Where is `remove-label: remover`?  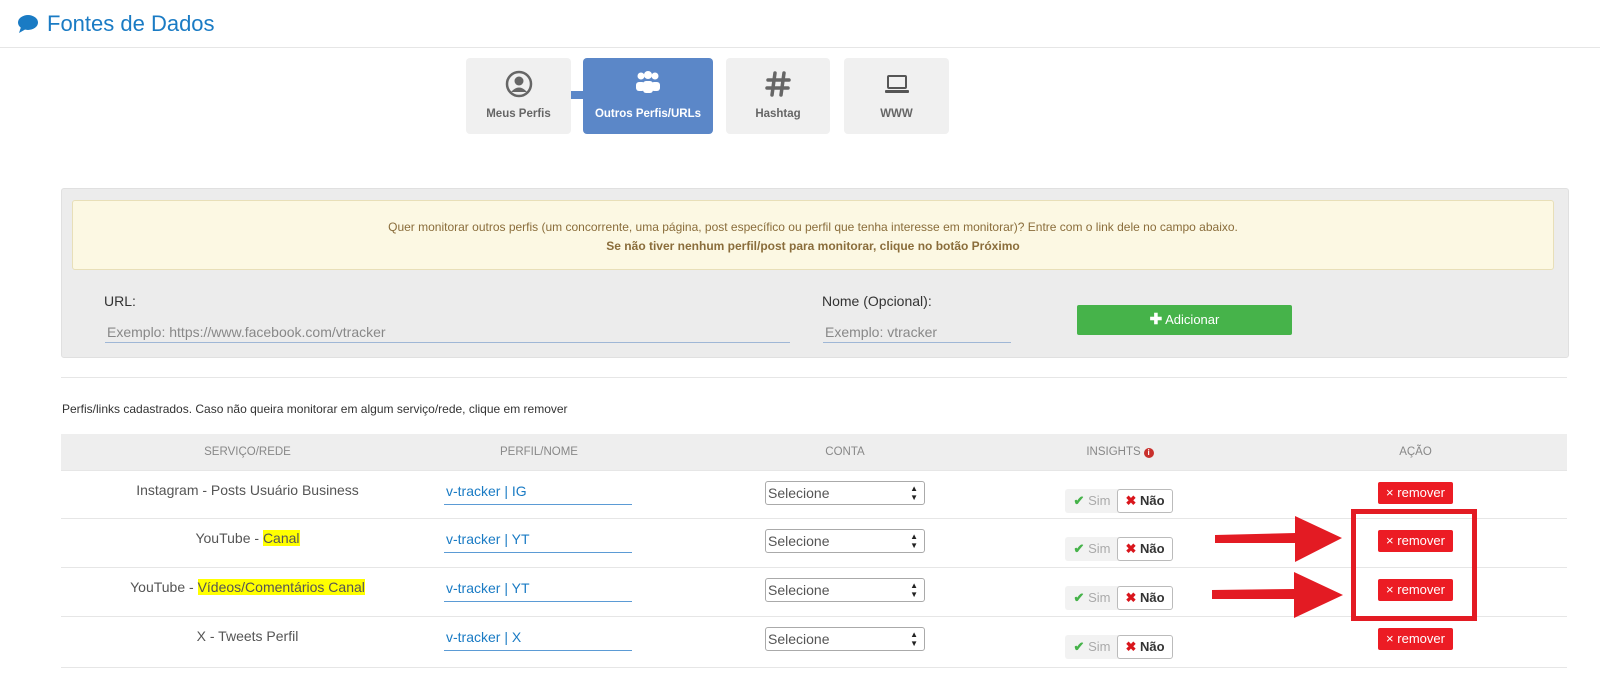 remove-label: remover is located at coordinates (1421, 638).